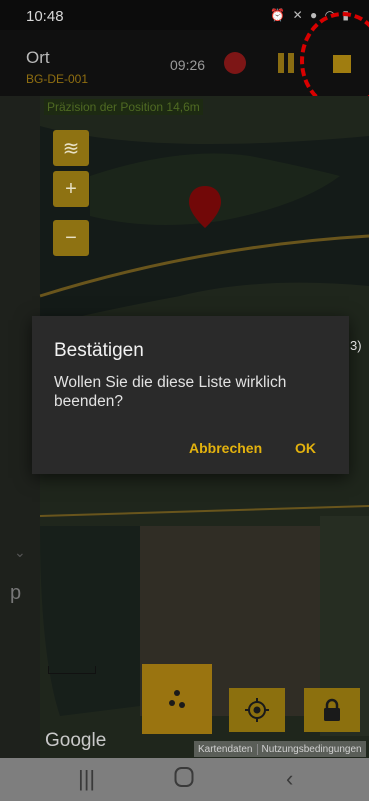  I want to click on zoom-out-icon: −, so click(71, 237).